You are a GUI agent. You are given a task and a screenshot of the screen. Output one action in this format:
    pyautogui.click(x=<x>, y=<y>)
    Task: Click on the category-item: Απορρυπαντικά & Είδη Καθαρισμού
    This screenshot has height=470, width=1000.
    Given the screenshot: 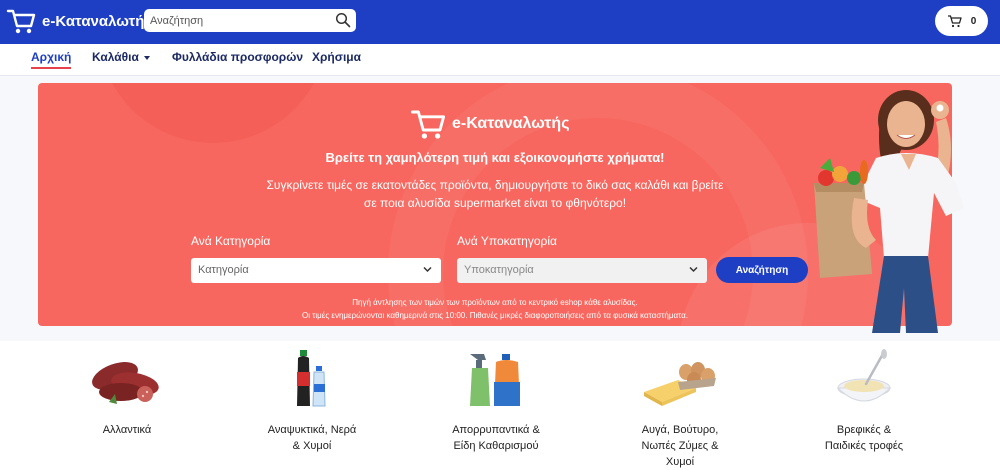 What is the action you would take?
    pyautogui.click(x=496, y=401)
    